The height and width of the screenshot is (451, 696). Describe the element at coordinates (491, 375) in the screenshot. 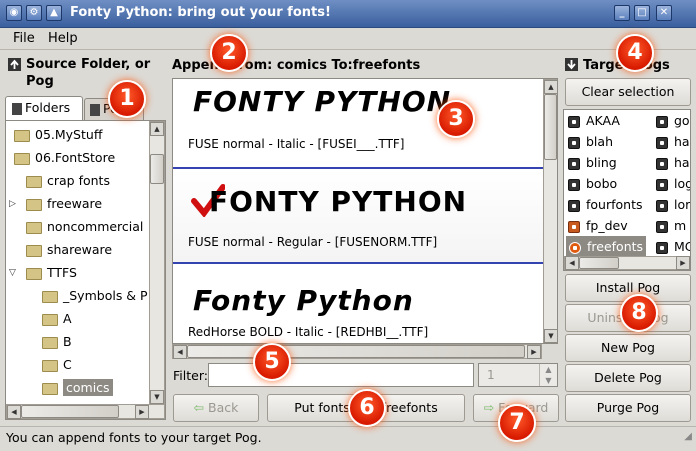

I see `page-value: 1` at that location.